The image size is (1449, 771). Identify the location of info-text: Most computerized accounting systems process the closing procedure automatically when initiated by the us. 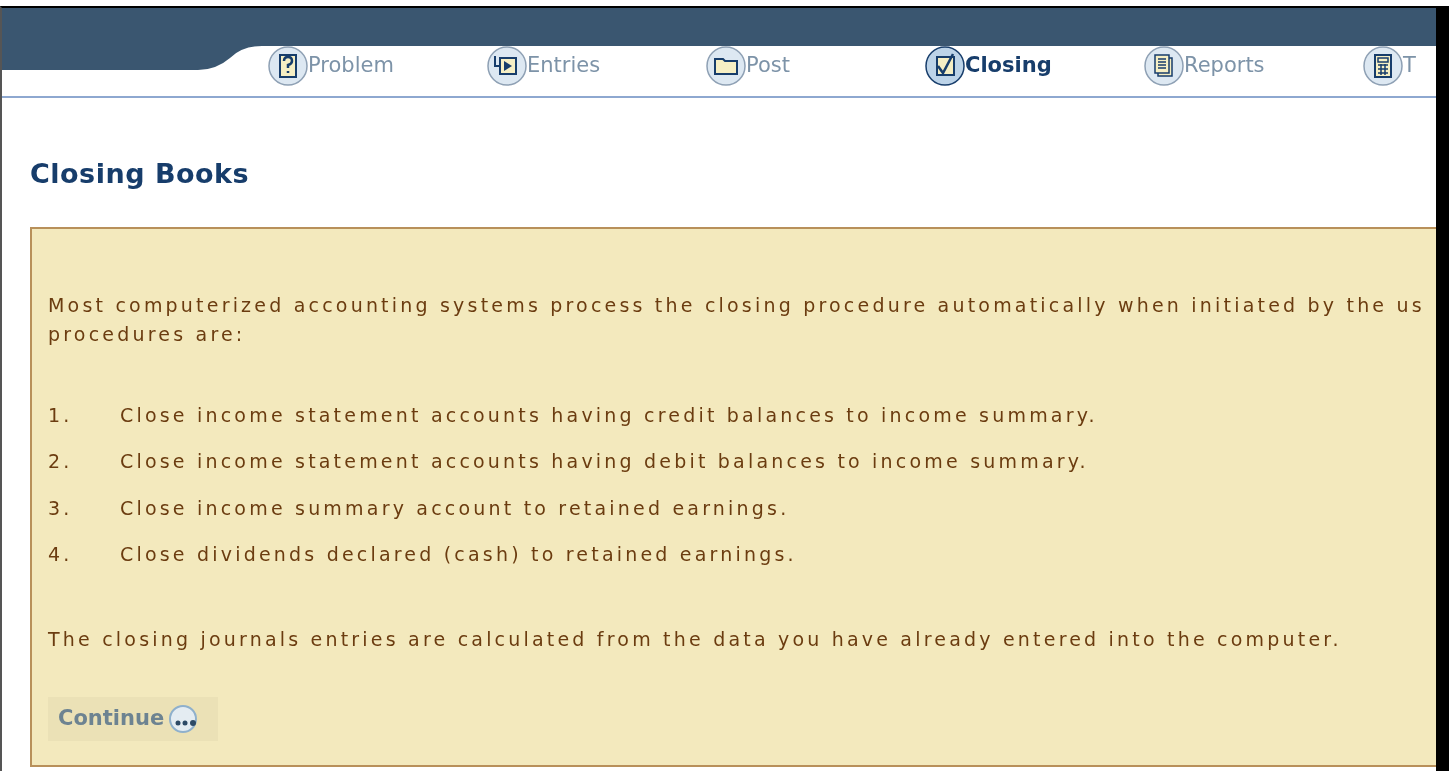
(737, 305).